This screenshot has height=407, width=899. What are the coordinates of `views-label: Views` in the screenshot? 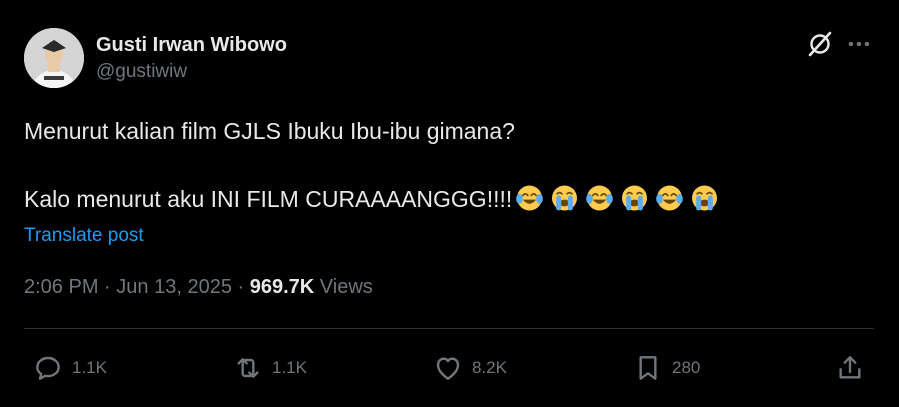 It's located at (346, 287).